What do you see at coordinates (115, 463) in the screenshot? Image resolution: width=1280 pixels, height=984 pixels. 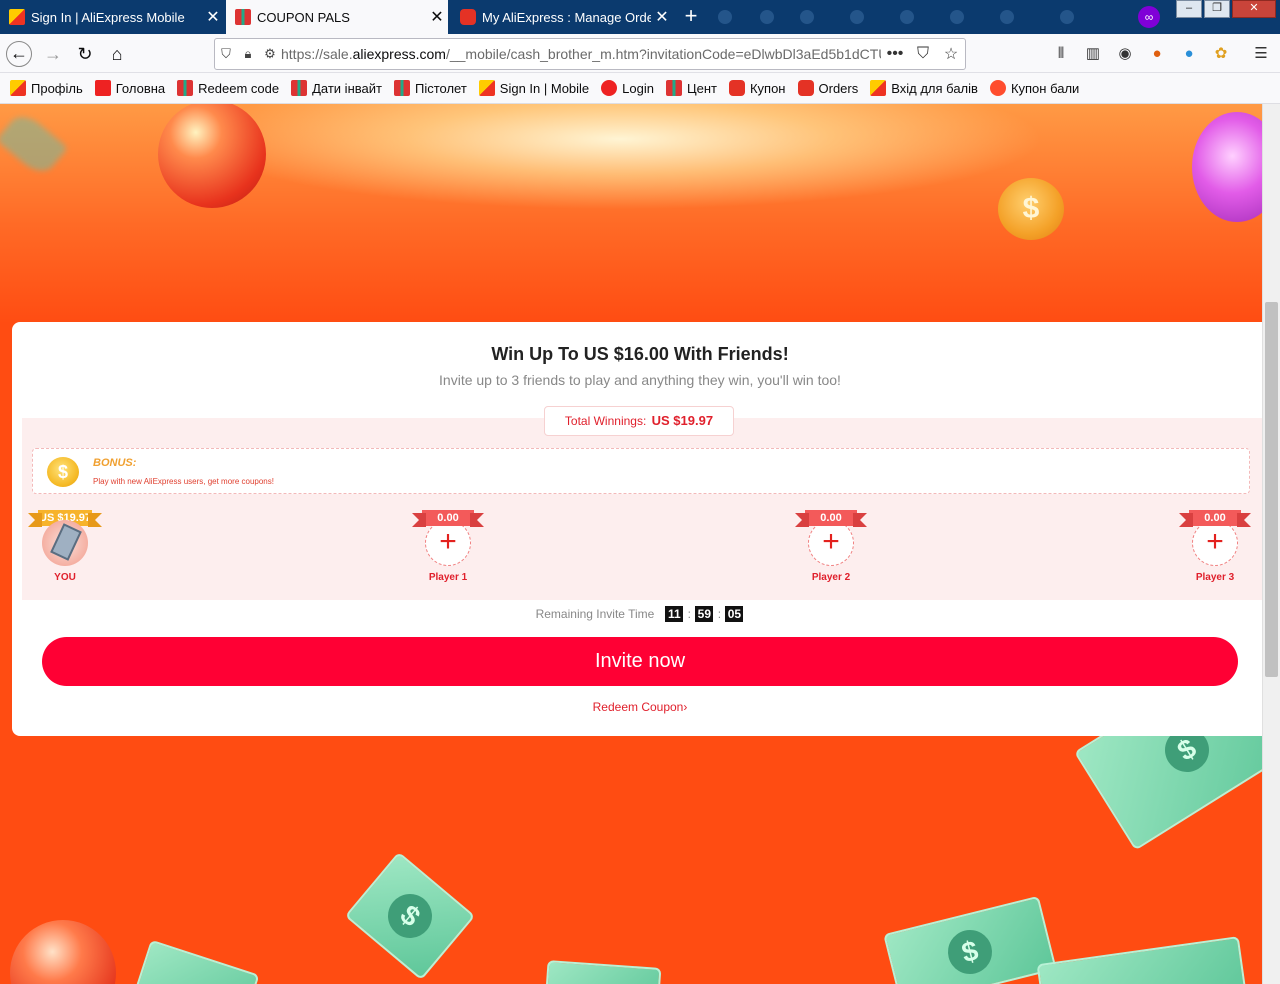 I see `bonus-title: BONUS:` at bounding box center [115, 463].